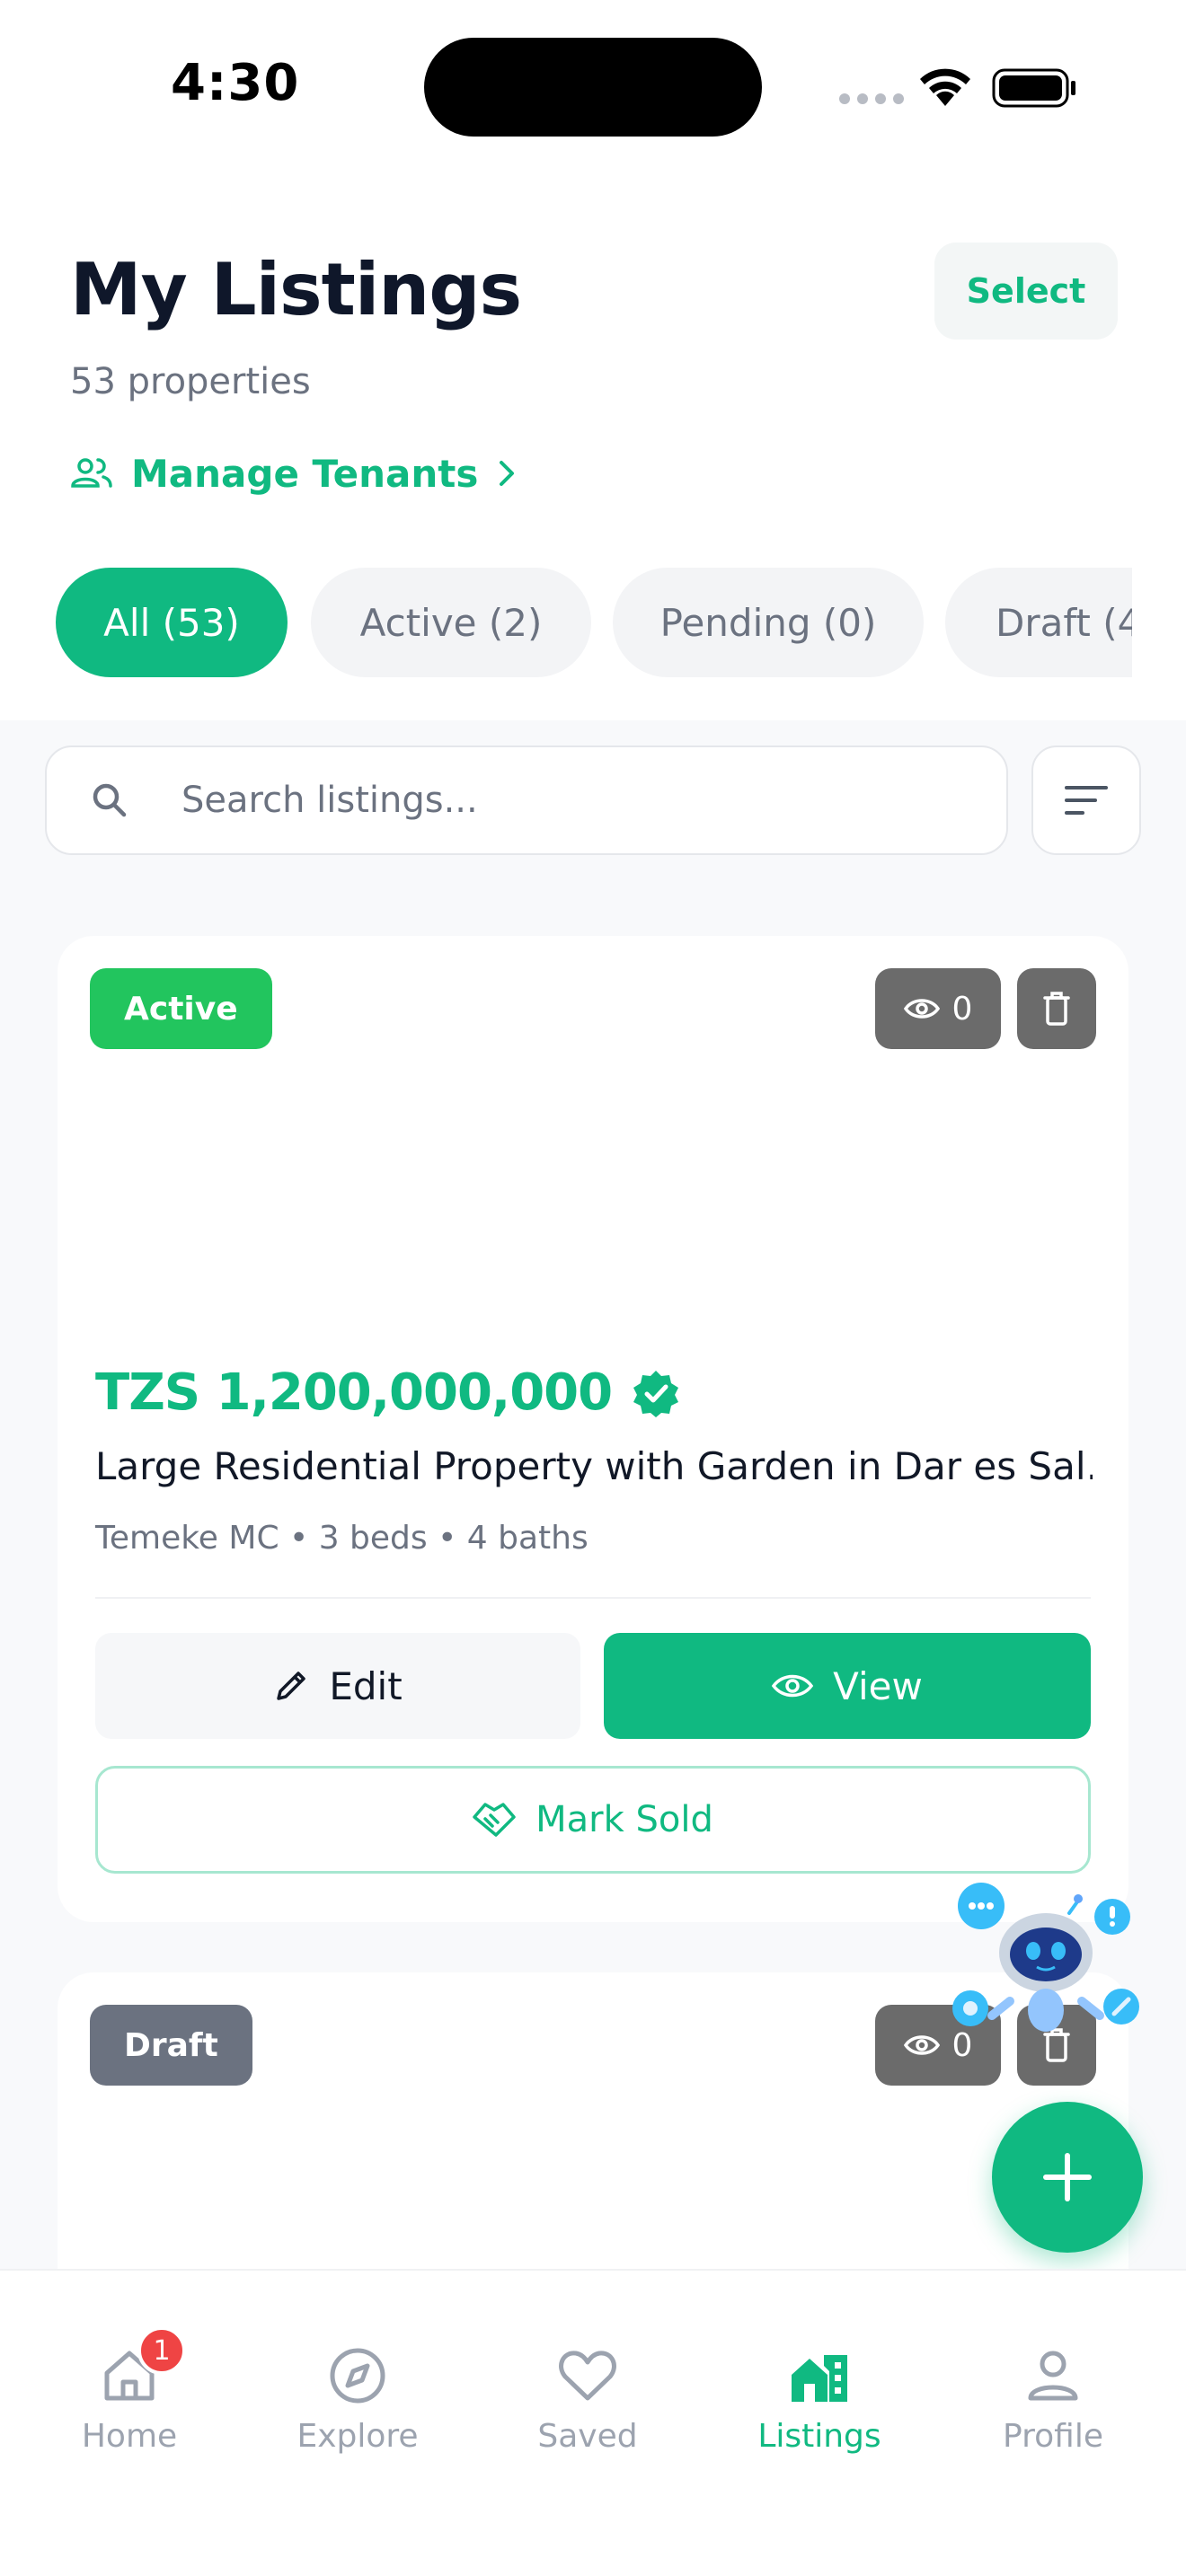 This screenshot has width=1186, height=2576. What do you see at coordinates (508, 473) in the screenshot?
I see `chevron-right-icon` at bounding box center [508, 473].